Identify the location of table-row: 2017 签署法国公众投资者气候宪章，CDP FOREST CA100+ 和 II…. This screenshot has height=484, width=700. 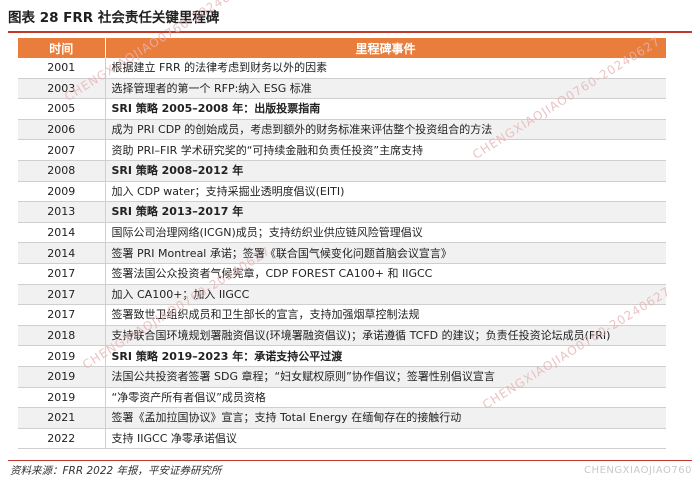
(342, 274).